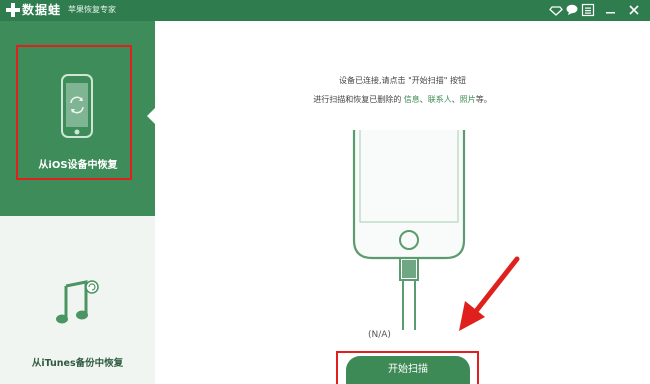 This screenshot has height=384, width=650. Describe the element at coordinates (634, 10) in the screenshot. I see `close-icon` at that location.